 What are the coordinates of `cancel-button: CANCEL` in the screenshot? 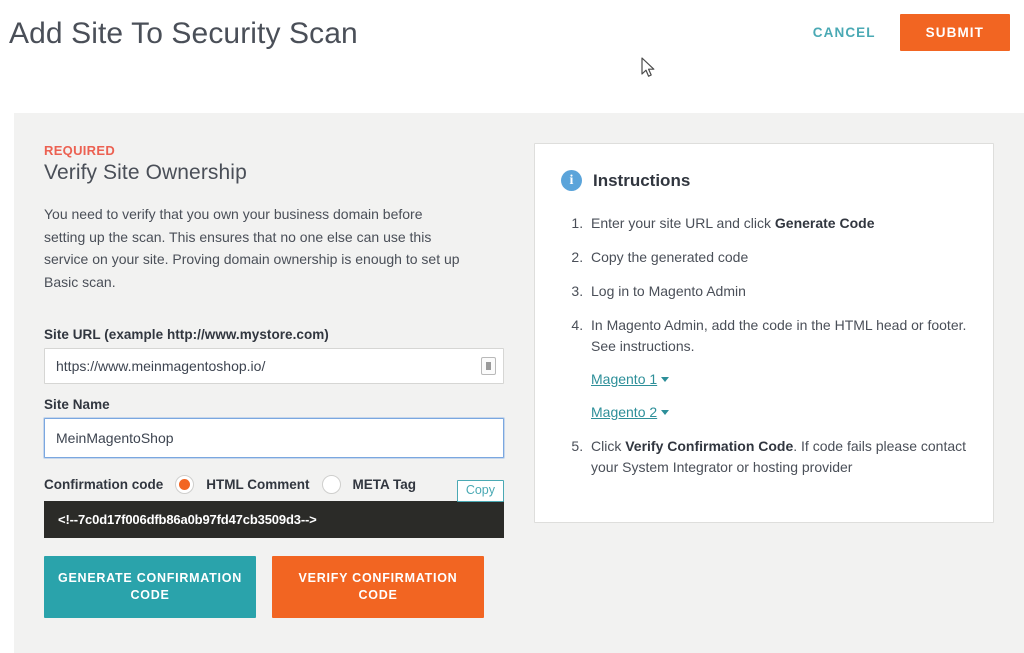 It's located at (844, 32).